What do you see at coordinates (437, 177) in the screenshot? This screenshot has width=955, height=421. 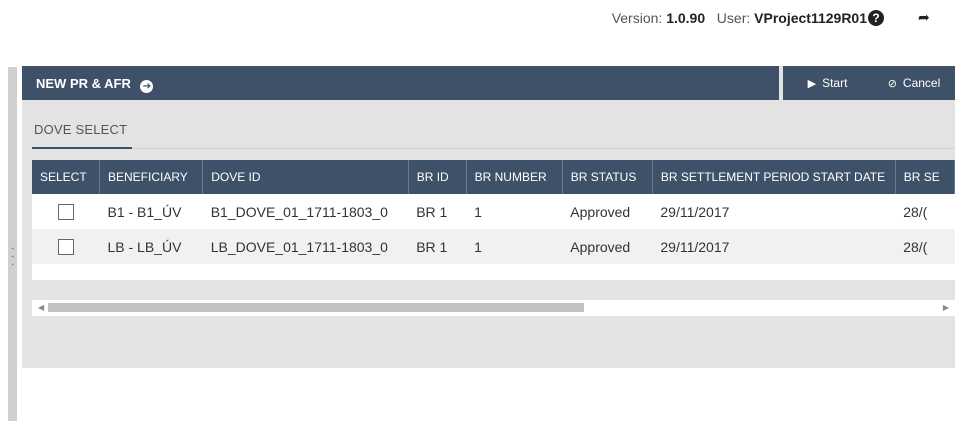 I see `column-header-br-id: BR ID` at bounding box center [437, 177].